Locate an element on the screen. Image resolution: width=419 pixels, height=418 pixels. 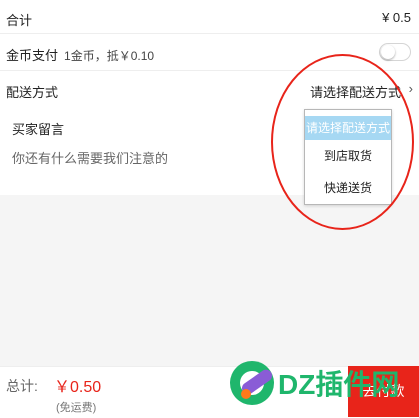
buyer-message-title: 买家留言 is located at coordinates (38, 129).